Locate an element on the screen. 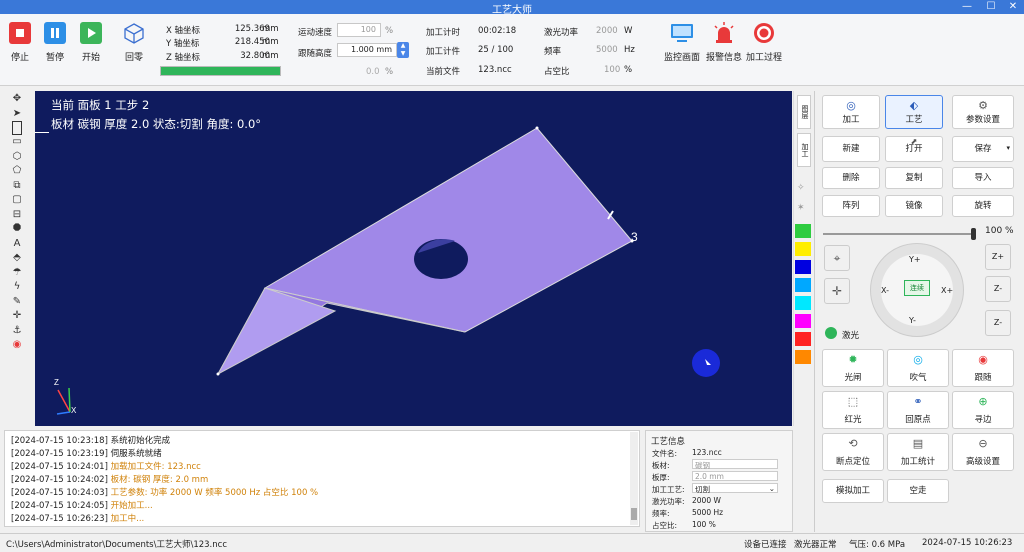 The height and width of the screenshot is (552, 1024). pointer-tool-icon: ➤ is located at coordinates (17, 114).